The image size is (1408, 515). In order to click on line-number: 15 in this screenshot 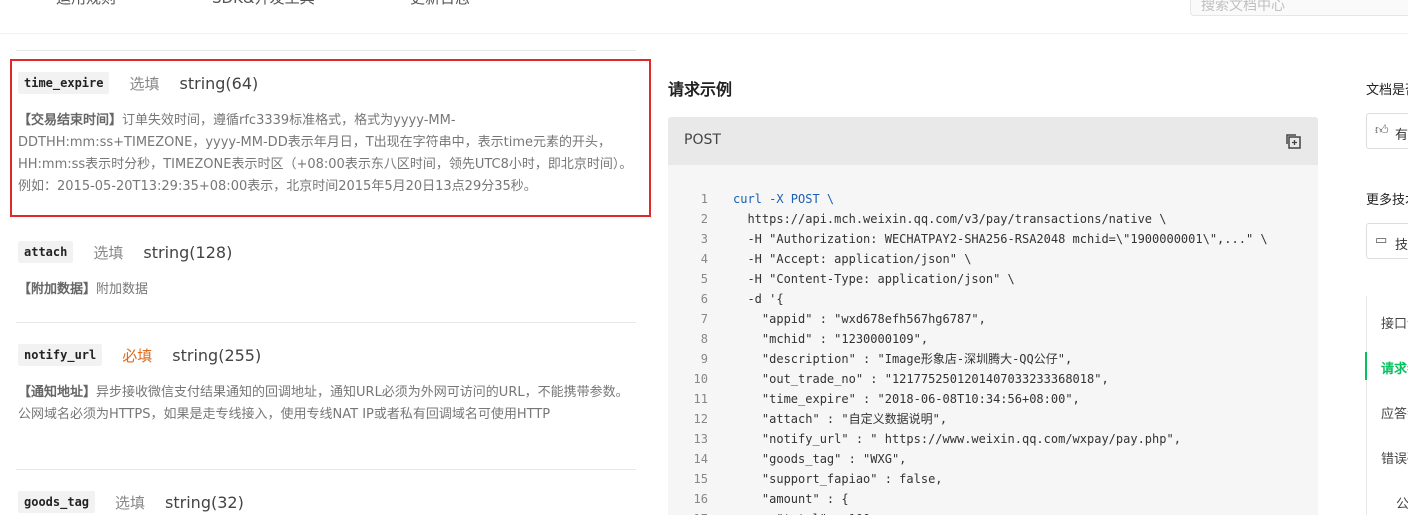, I will do `click(700, 479)`.